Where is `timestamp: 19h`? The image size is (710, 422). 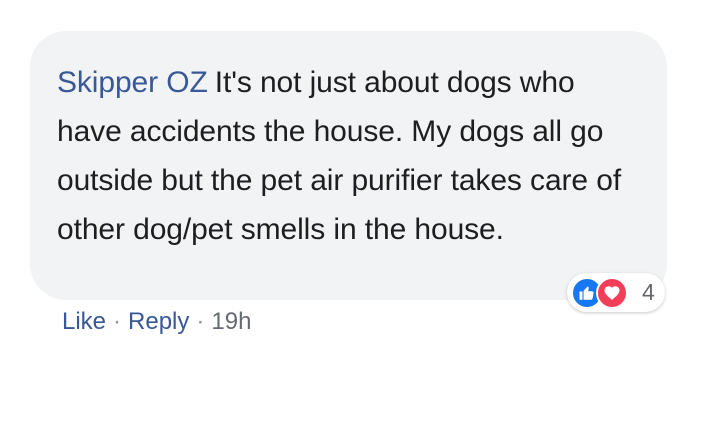
timestamp: 19h is located at coordinates (231, 322).